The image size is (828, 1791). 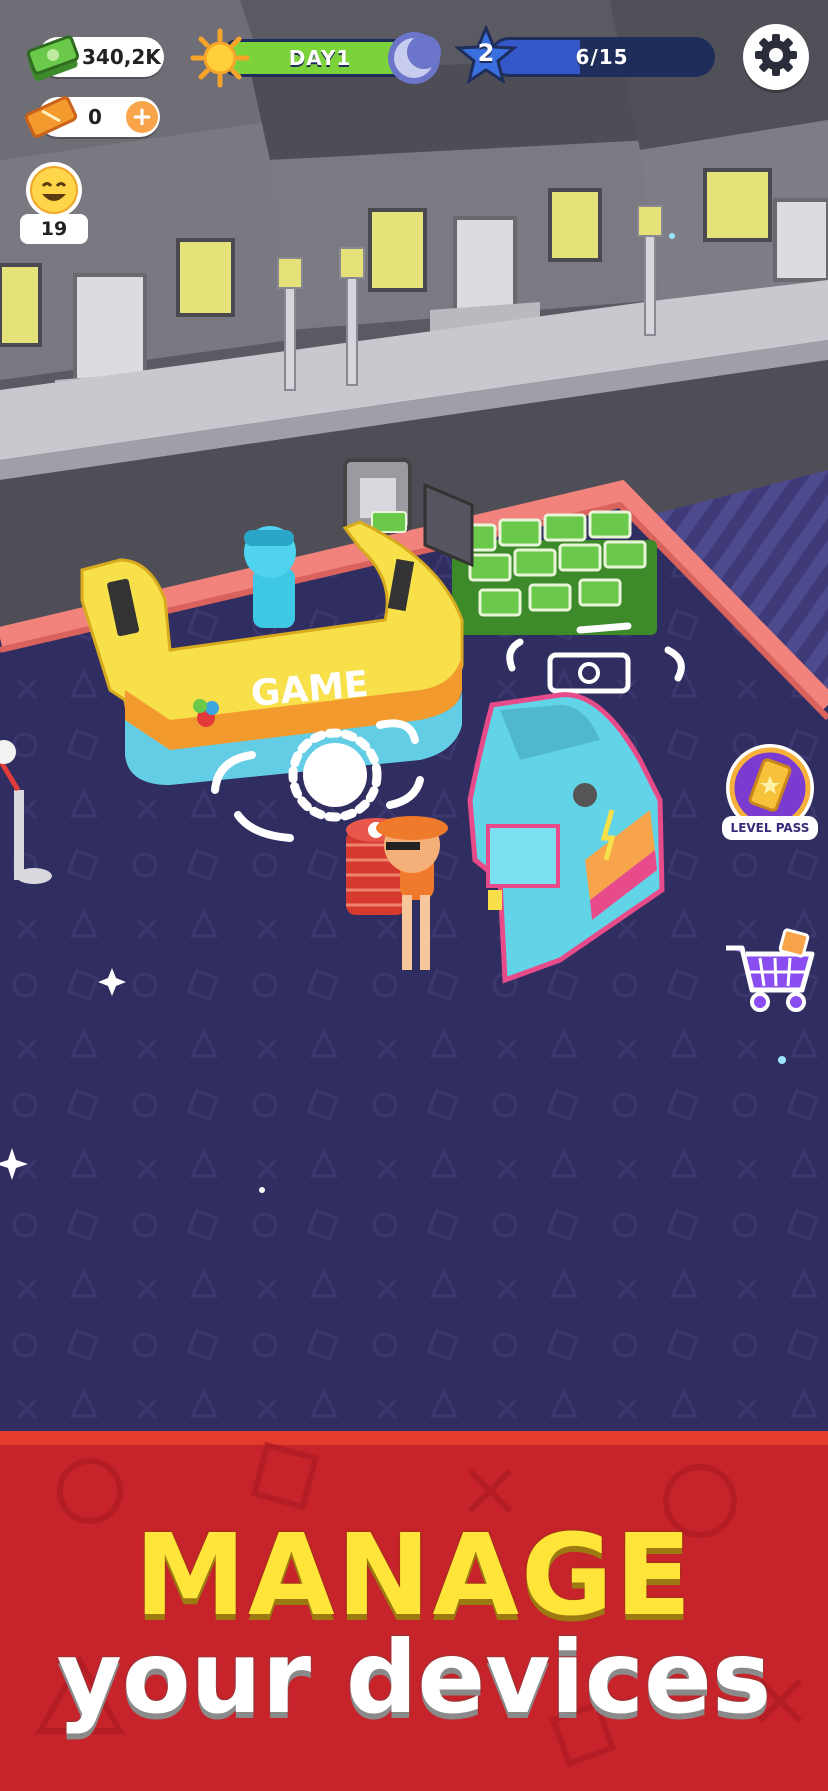 I want to click on ticket-counter: 0 +, so click(x=92, y=117).